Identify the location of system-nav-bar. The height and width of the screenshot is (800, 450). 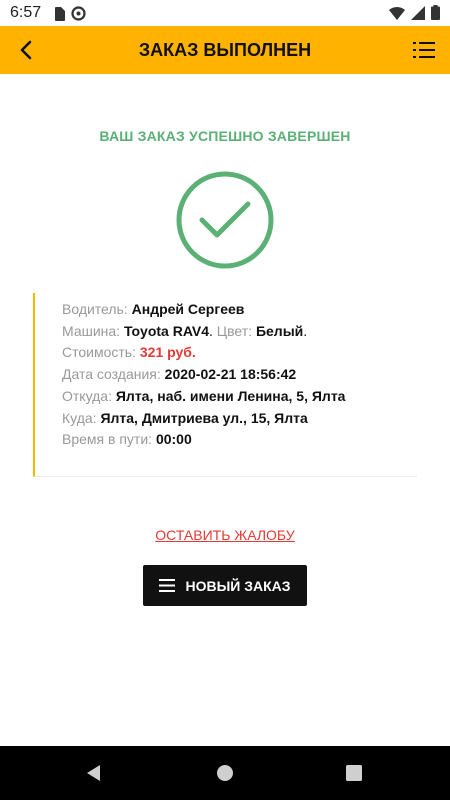
(225, 773).